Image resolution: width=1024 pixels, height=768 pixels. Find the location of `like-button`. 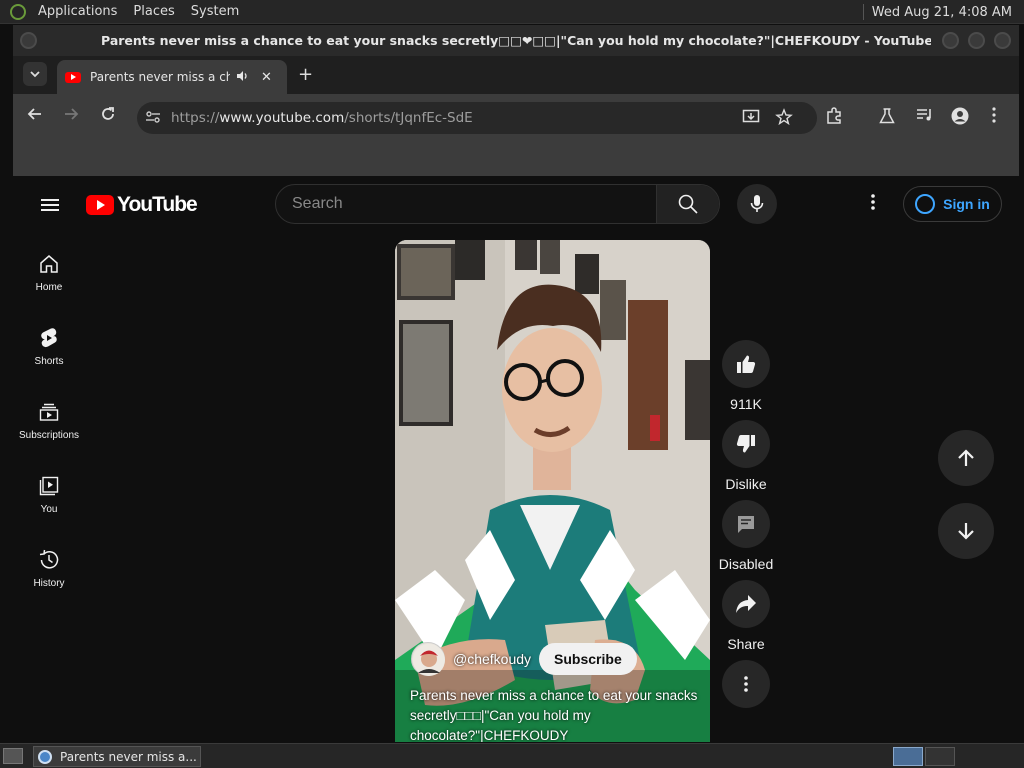

like-button is located at coordinates (746, 364).